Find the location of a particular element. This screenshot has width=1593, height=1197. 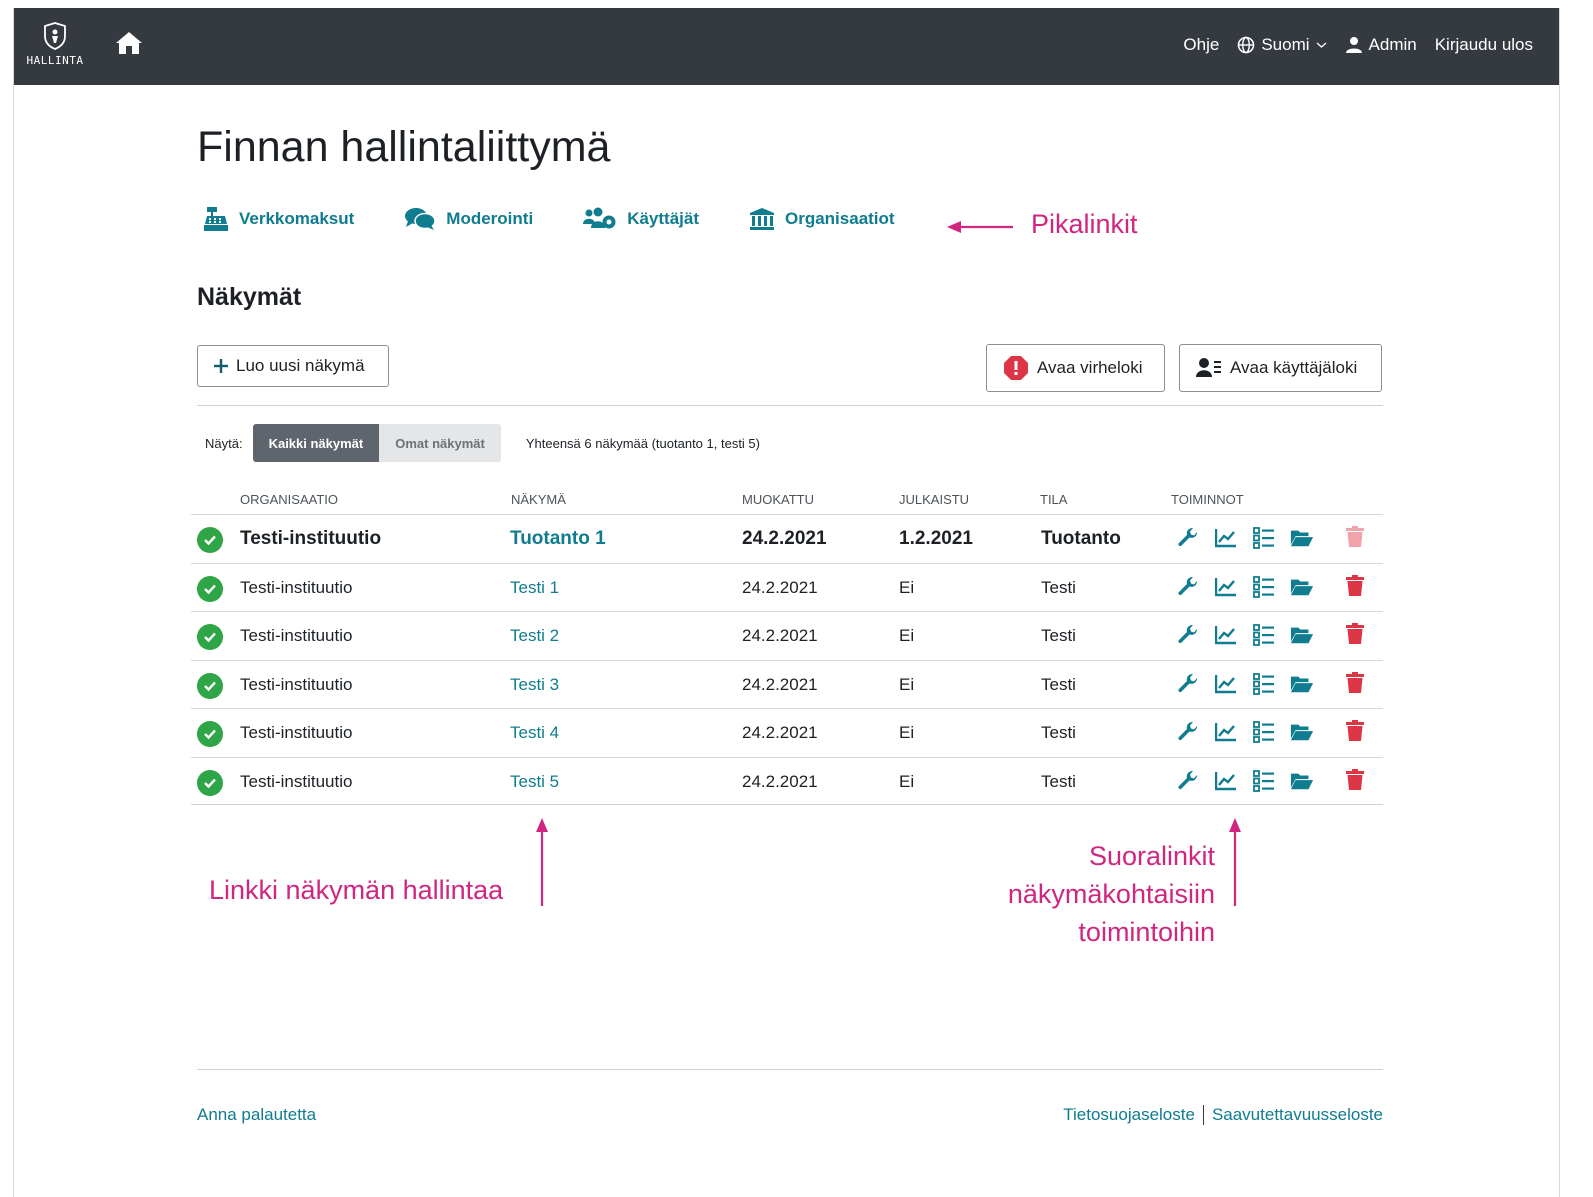

top-navbar: HALLINTA Ohje Suomi Admin Kirjaudu ulos is located at coordinates (786, 46).